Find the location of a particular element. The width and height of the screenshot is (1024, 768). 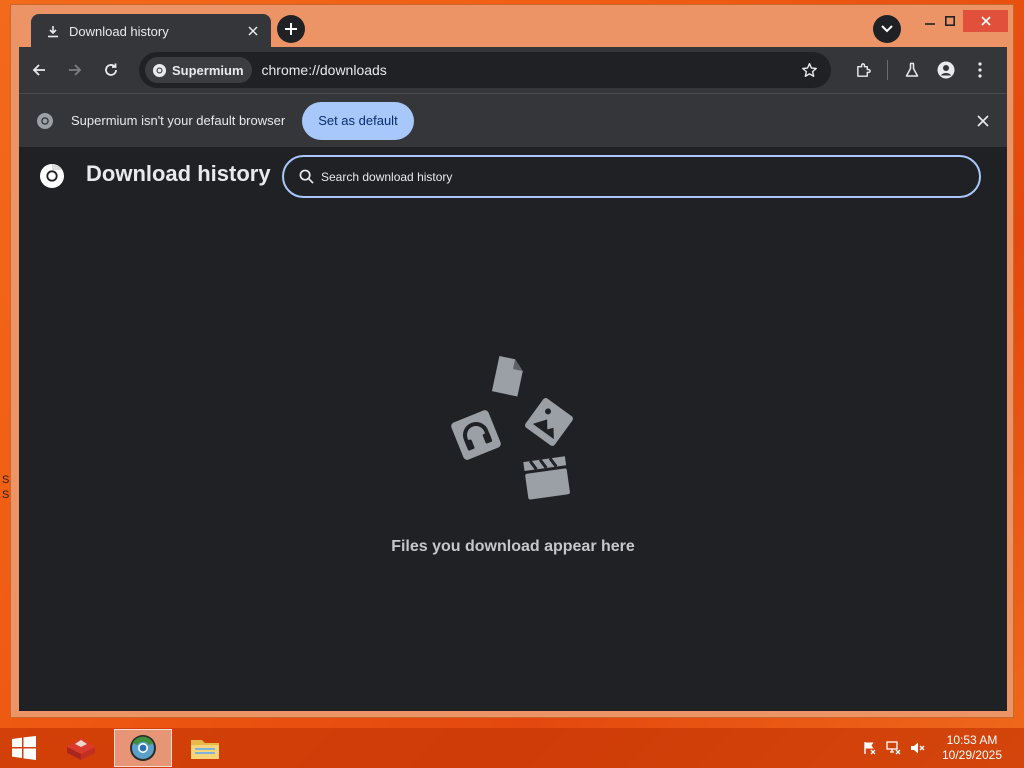

audio-icon is located at coordinates (476, 435).